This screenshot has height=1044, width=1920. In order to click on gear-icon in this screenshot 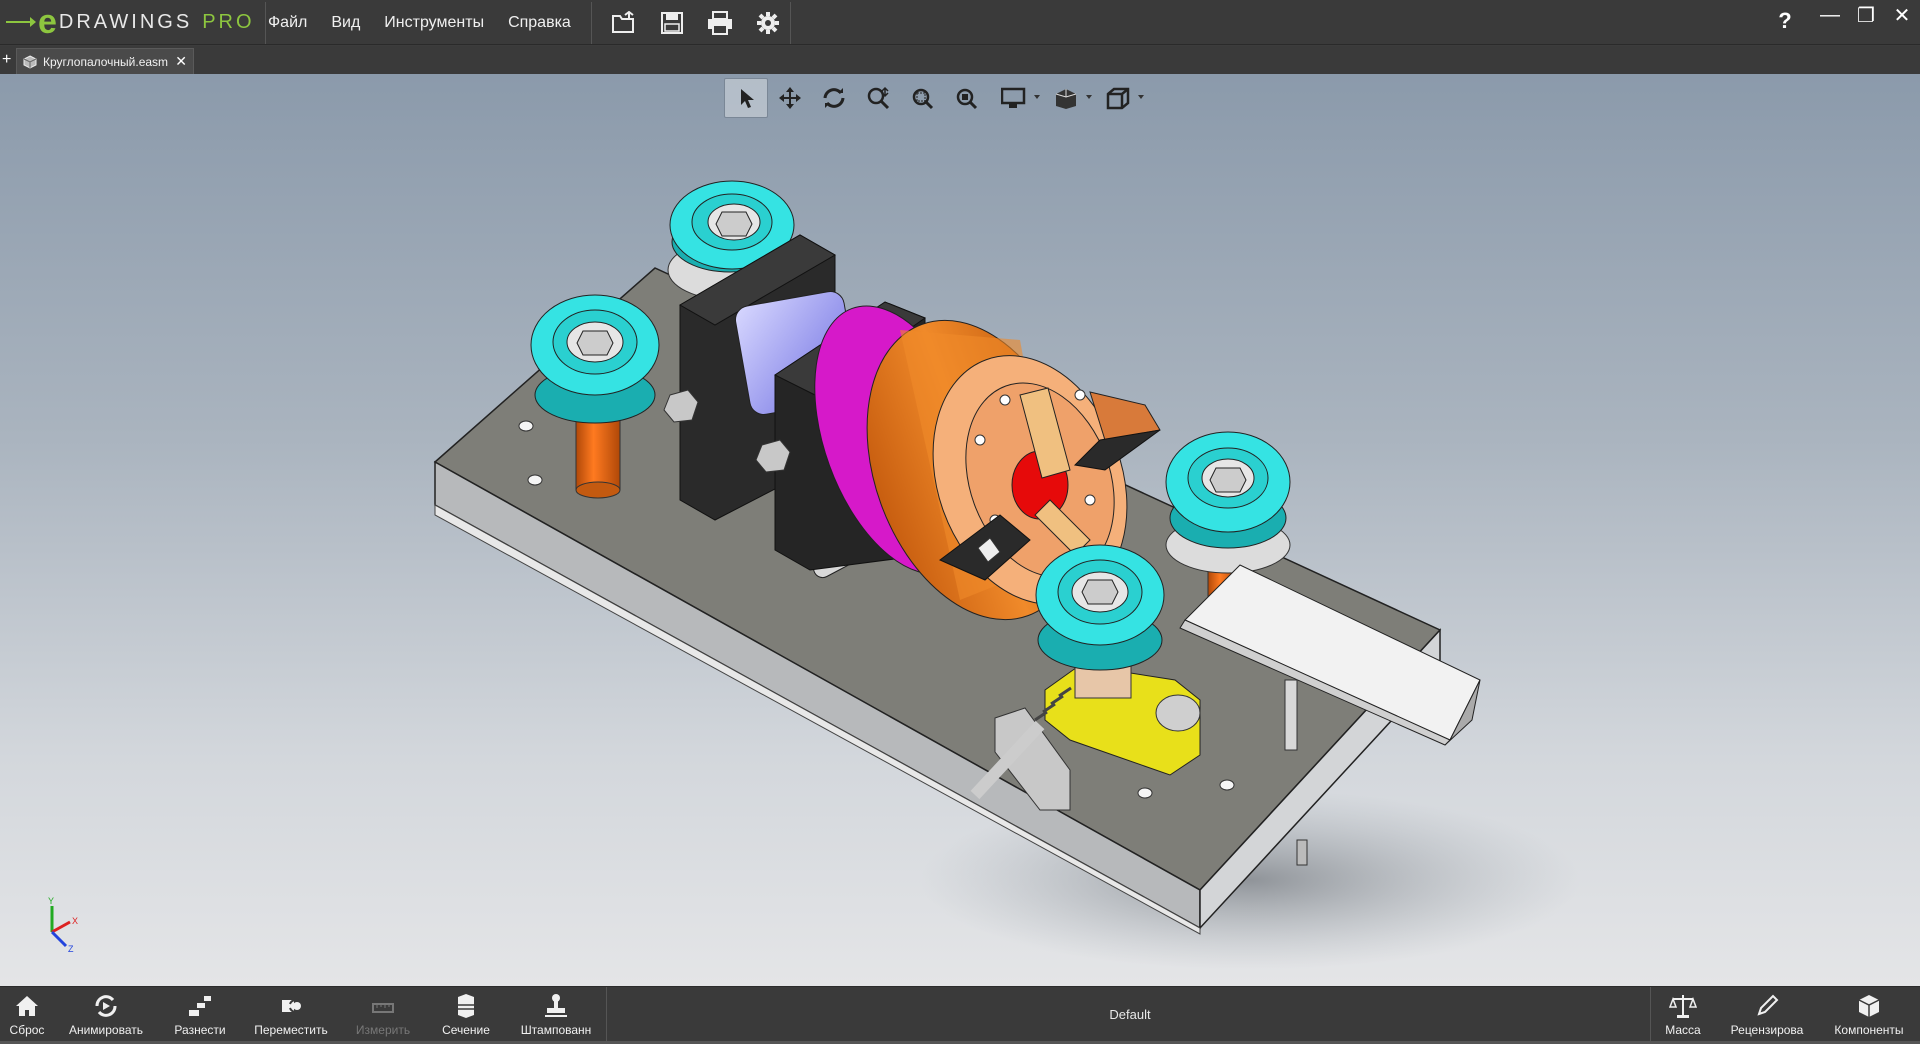, I will do `click(768, 23)`.